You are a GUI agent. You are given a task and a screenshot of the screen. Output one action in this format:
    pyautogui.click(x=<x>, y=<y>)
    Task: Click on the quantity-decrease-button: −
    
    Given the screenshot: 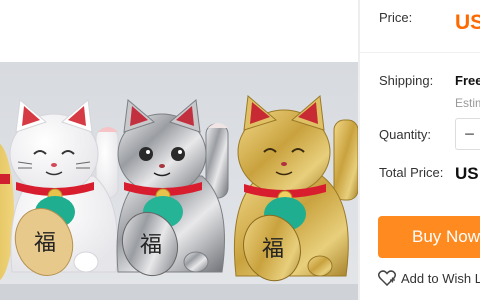 What is the action you would take?
    pyautogui.click(x=468, y=134)
    